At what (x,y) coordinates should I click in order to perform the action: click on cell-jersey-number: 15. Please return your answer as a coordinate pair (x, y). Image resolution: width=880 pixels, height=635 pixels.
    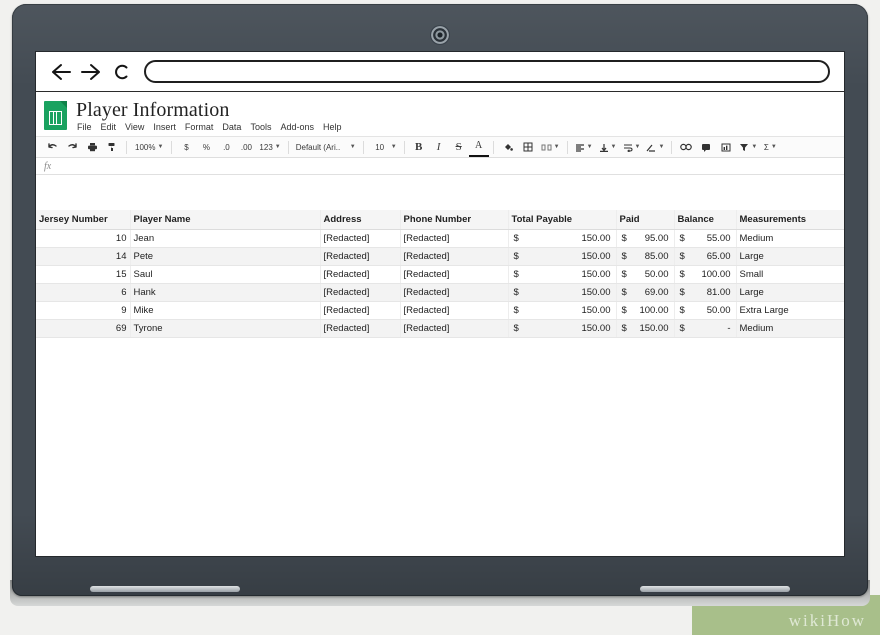
    Looking at the image, I should click on (83, 274).